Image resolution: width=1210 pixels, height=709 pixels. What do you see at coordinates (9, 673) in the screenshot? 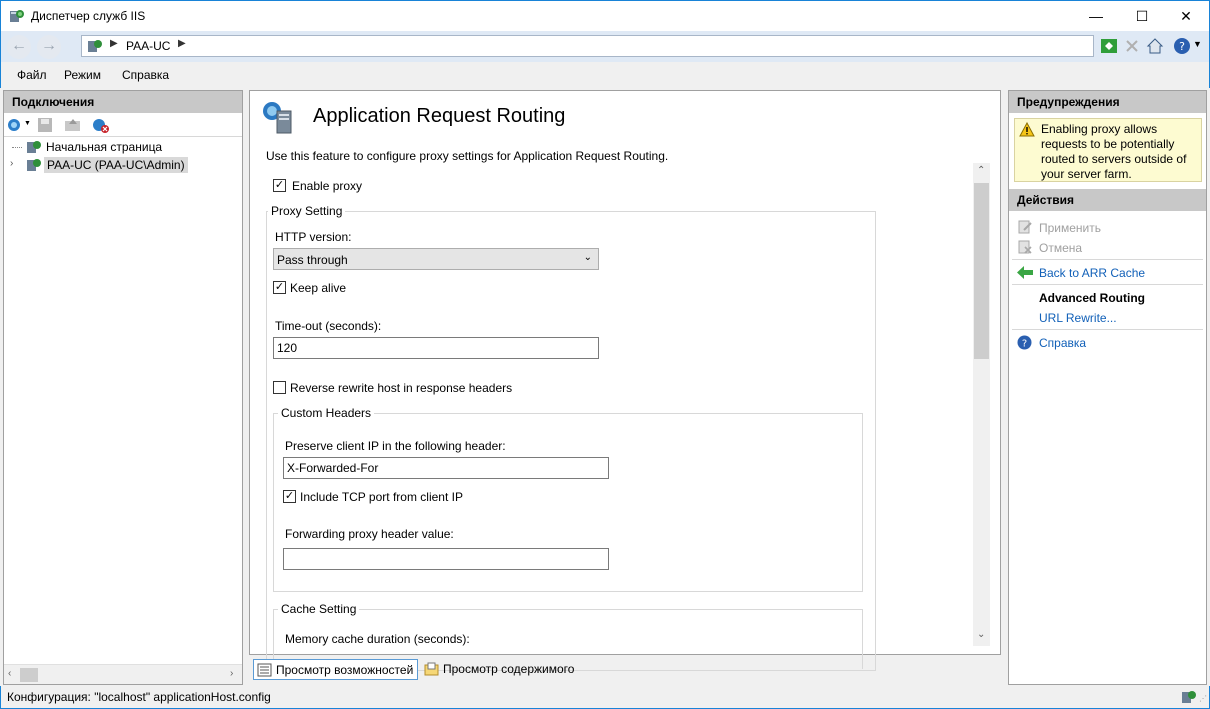
I see `scroll-left-icon: ‹` at bounding box center [9, 673].